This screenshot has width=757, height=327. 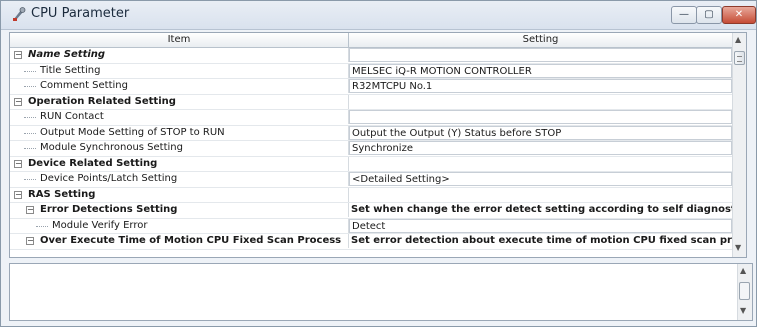 I want to click on description-scroll-up-icon: ▲, so click(x=743, y=270).